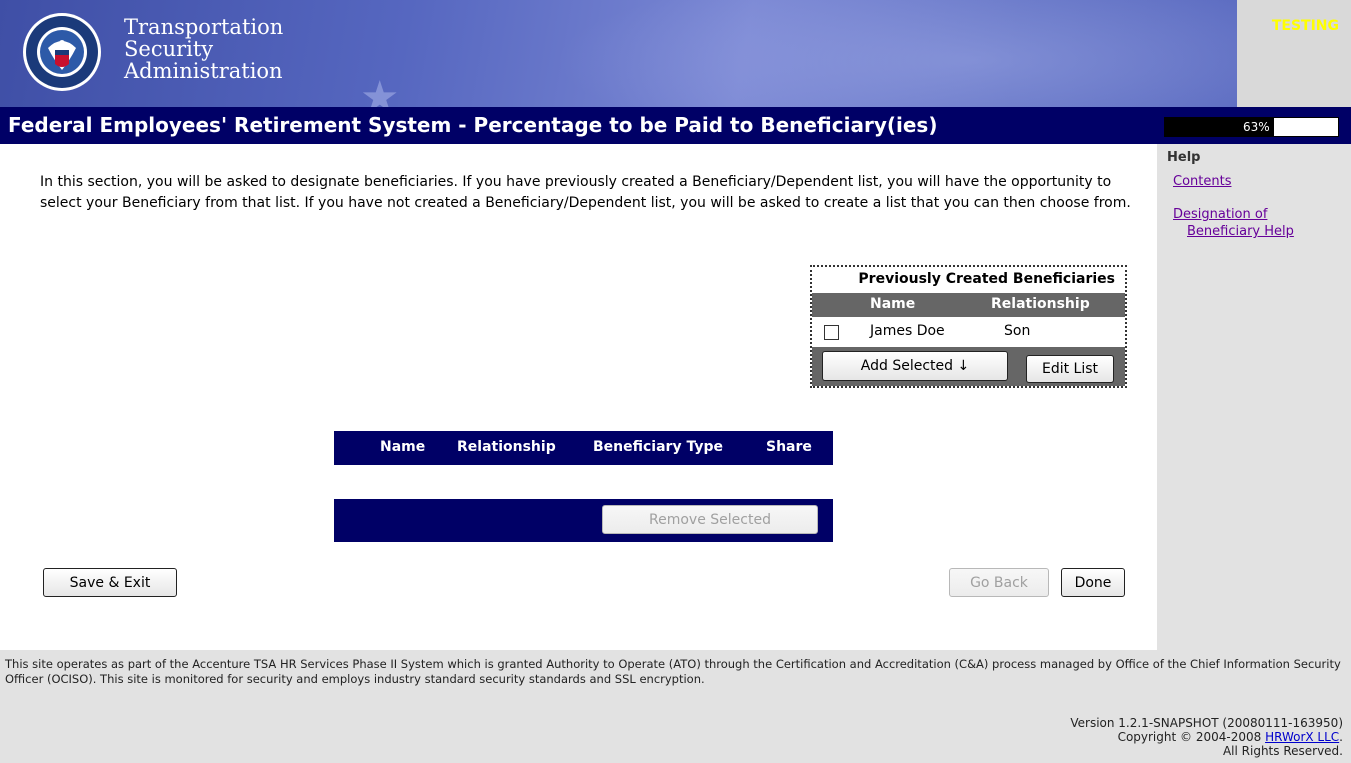 This screenshot has height=763, width=1351. I want to click on version-text: Version 1.2.1-SNAPSHOT (20080111-163950), so click(1206, 723).